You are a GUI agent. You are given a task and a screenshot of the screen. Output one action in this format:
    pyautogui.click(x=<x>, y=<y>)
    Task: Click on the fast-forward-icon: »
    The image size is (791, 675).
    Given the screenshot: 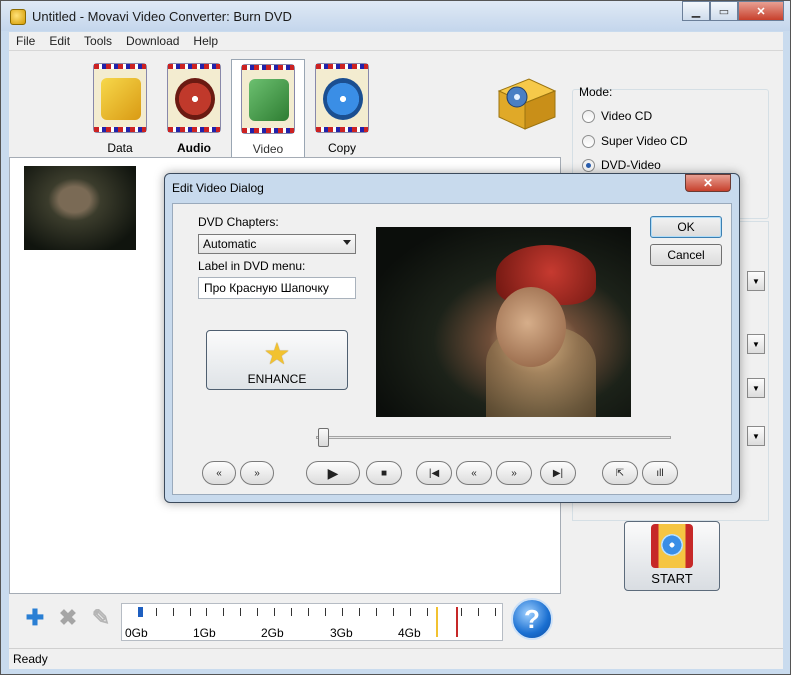 What is the action you would take?
    pyautogui.click(x=257, y=473)
    